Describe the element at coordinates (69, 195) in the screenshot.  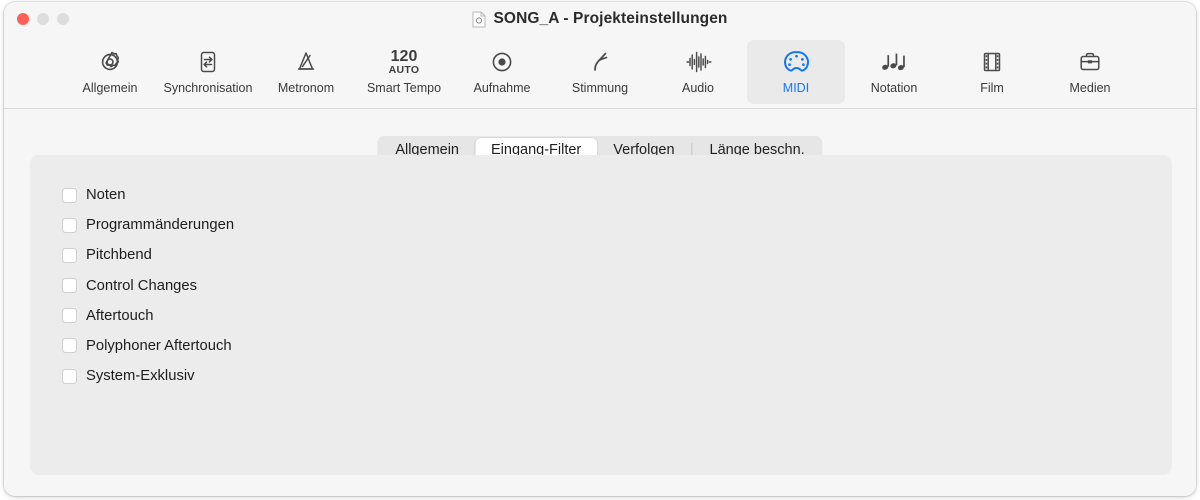
I see `checkbox-noten` at that location.